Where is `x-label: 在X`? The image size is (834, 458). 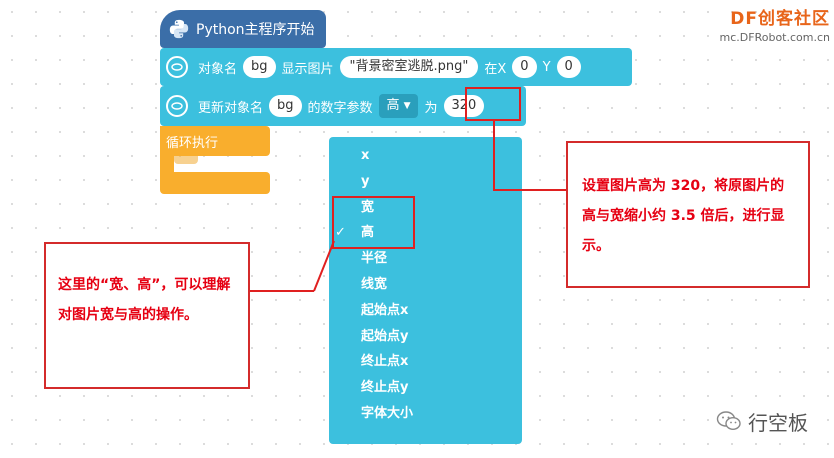
x-label: 在X is located at coordinates (495, 69).